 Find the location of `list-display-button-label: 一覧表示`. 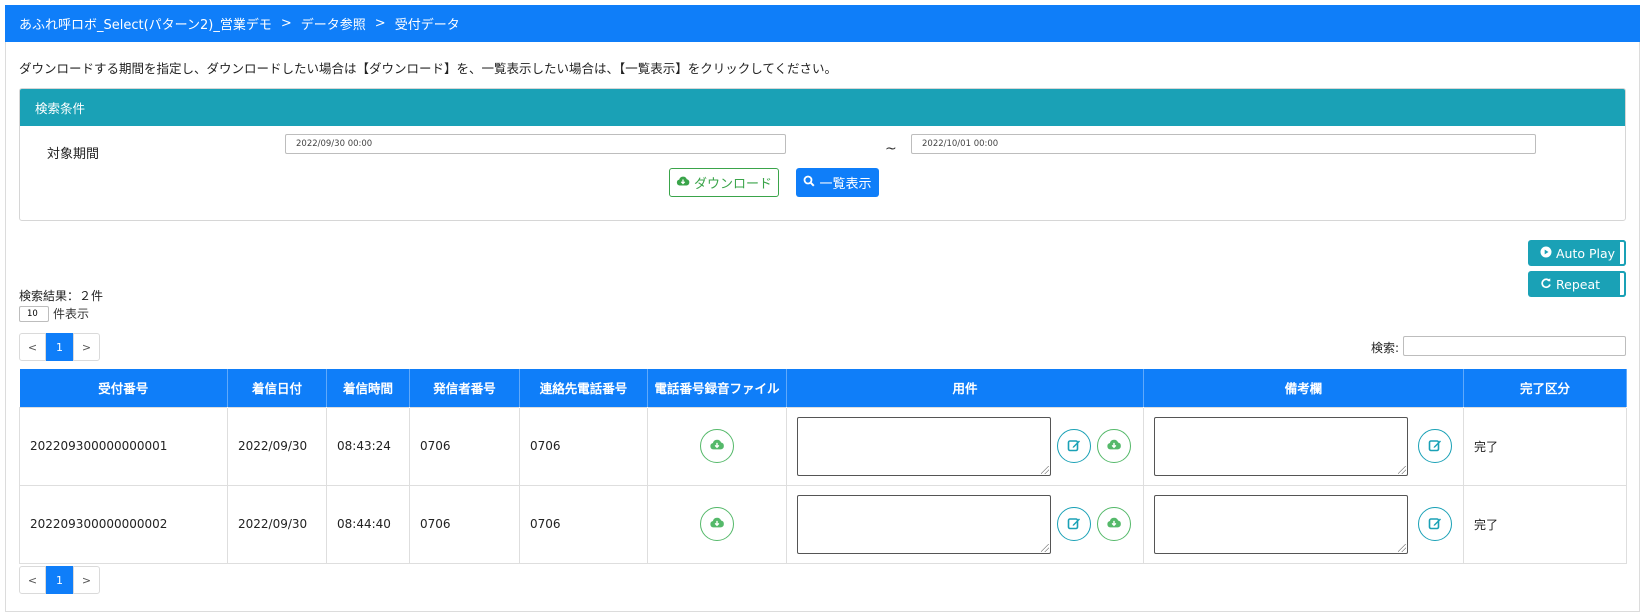

list-display-button-label: 一覧表示 is located at coordinates (845, 184).